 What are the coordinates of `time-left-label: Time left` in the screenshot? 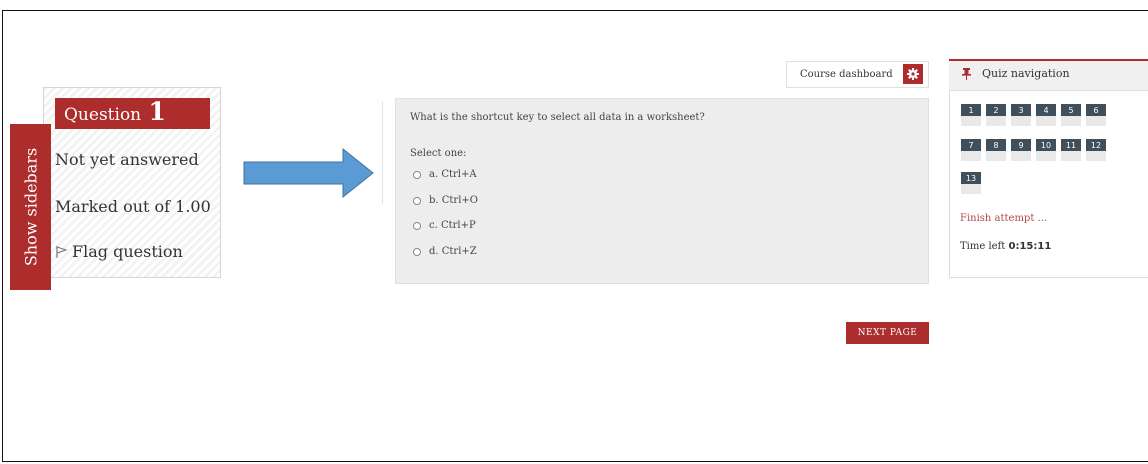 It's located at (983, 246).